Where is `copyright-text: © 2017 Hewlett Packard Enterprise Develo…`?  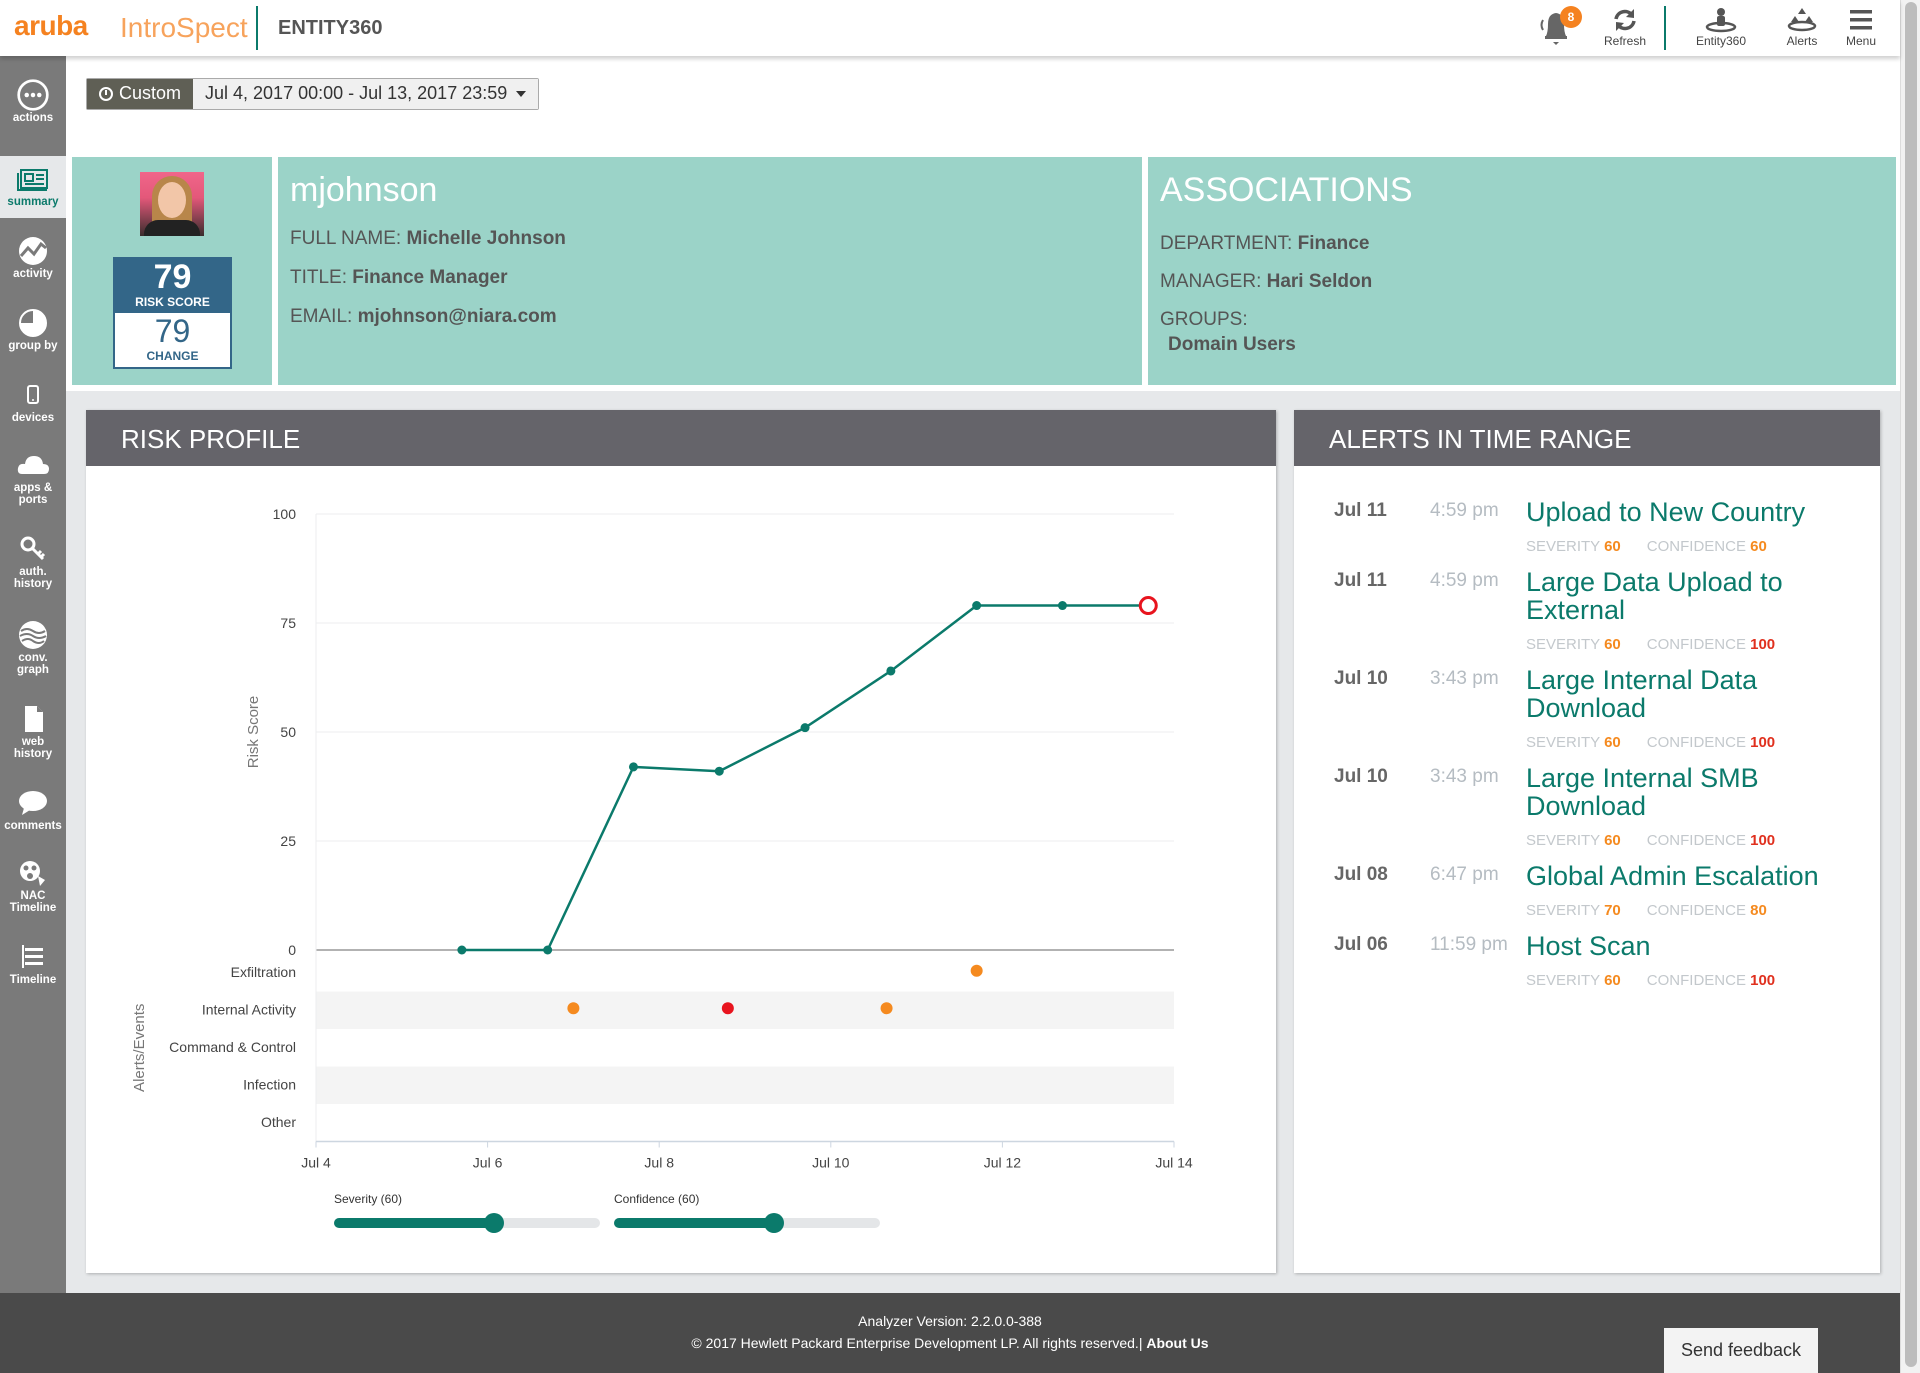
copyright-text: © 2017 Hewlett Packard Enterprise Develo… is located at coordinates (919, 1343).